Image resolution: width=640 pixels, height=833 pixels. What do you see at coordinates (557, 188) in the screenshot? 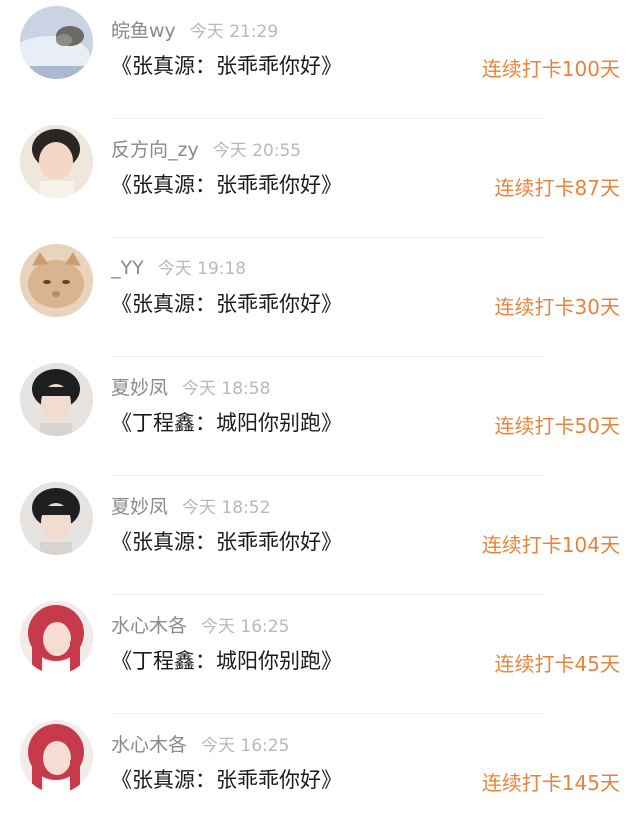
I see `streak-label: 连续打卡87天` at bounding box center [557, 188].